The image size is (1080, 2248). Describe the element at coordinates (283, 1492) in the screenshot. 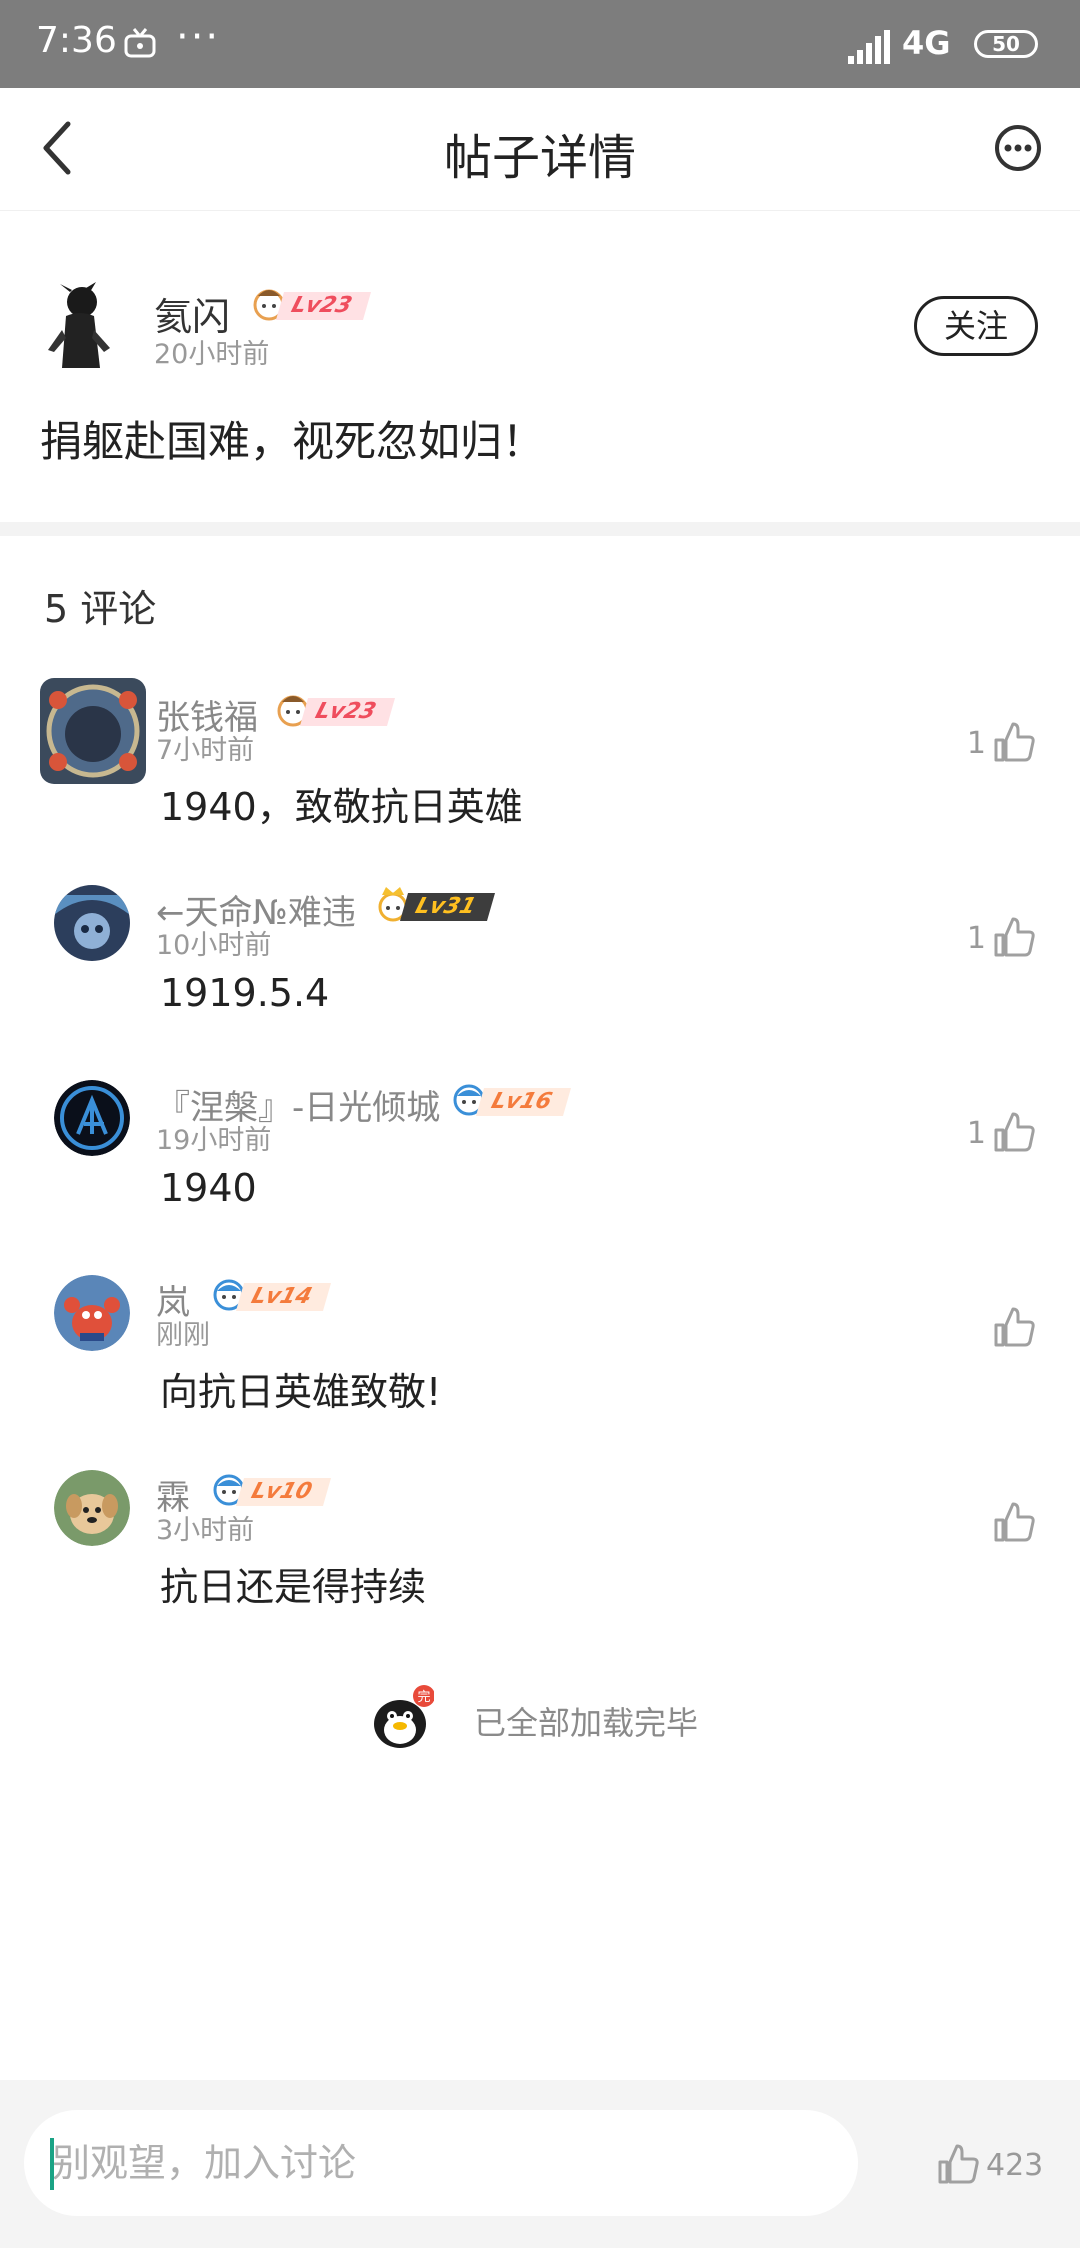

I see `level-text: Lv10` at that location.